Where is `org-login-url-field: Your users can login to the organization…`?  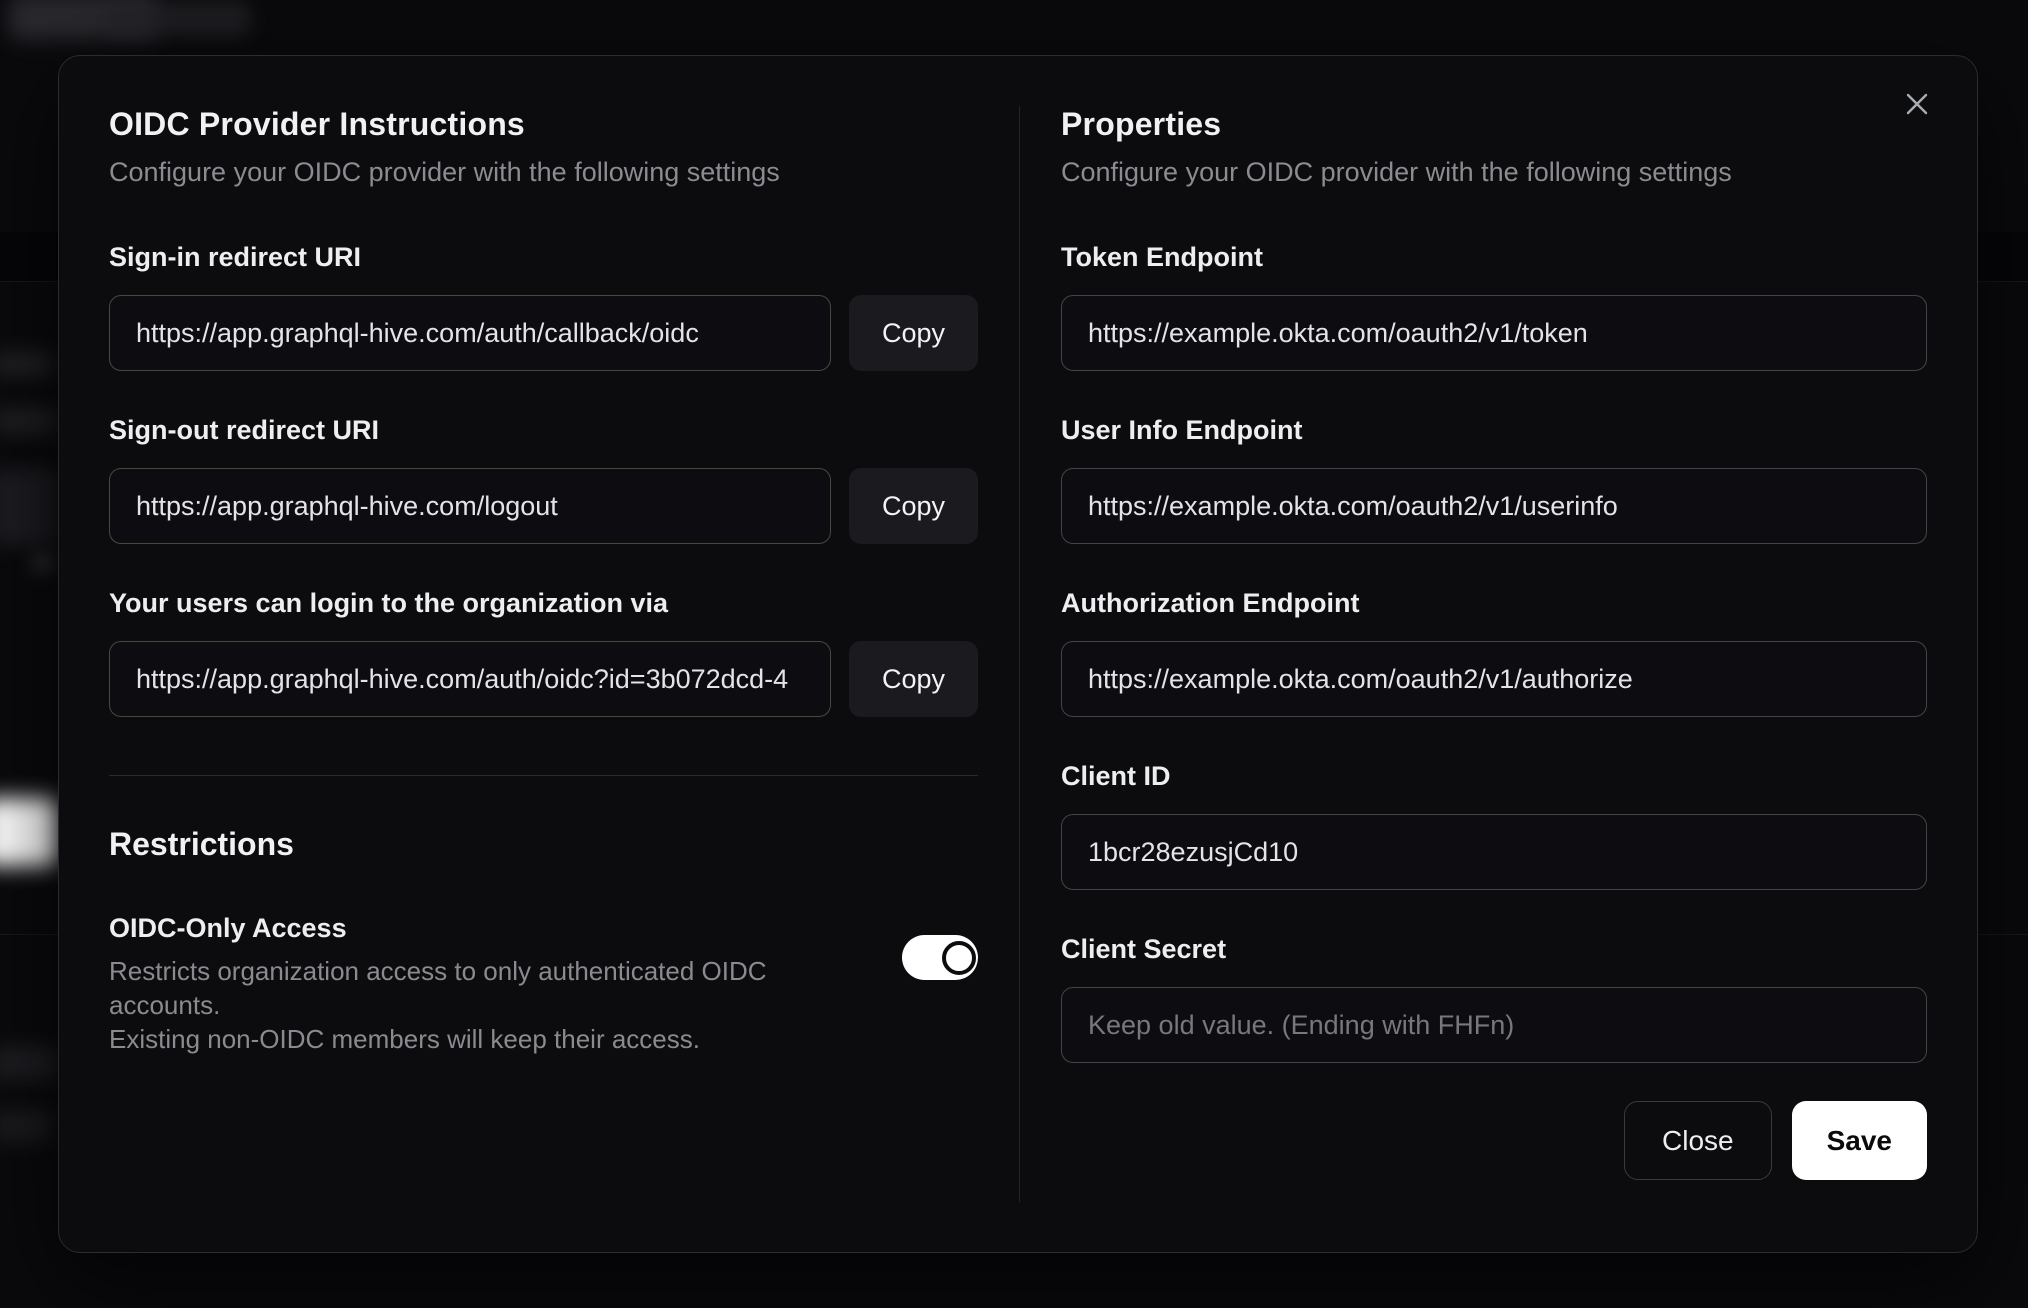
org-login-url-field: Your users can login to the organization… is located at coordinates (543, 652).